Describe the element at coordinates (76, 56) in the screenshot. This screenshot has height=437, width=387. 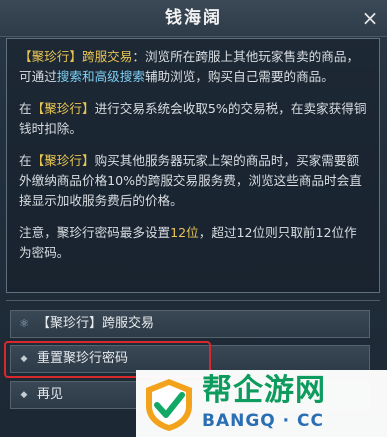
I see `highlight-text: 【聚珍行】跨服交易` at that location.